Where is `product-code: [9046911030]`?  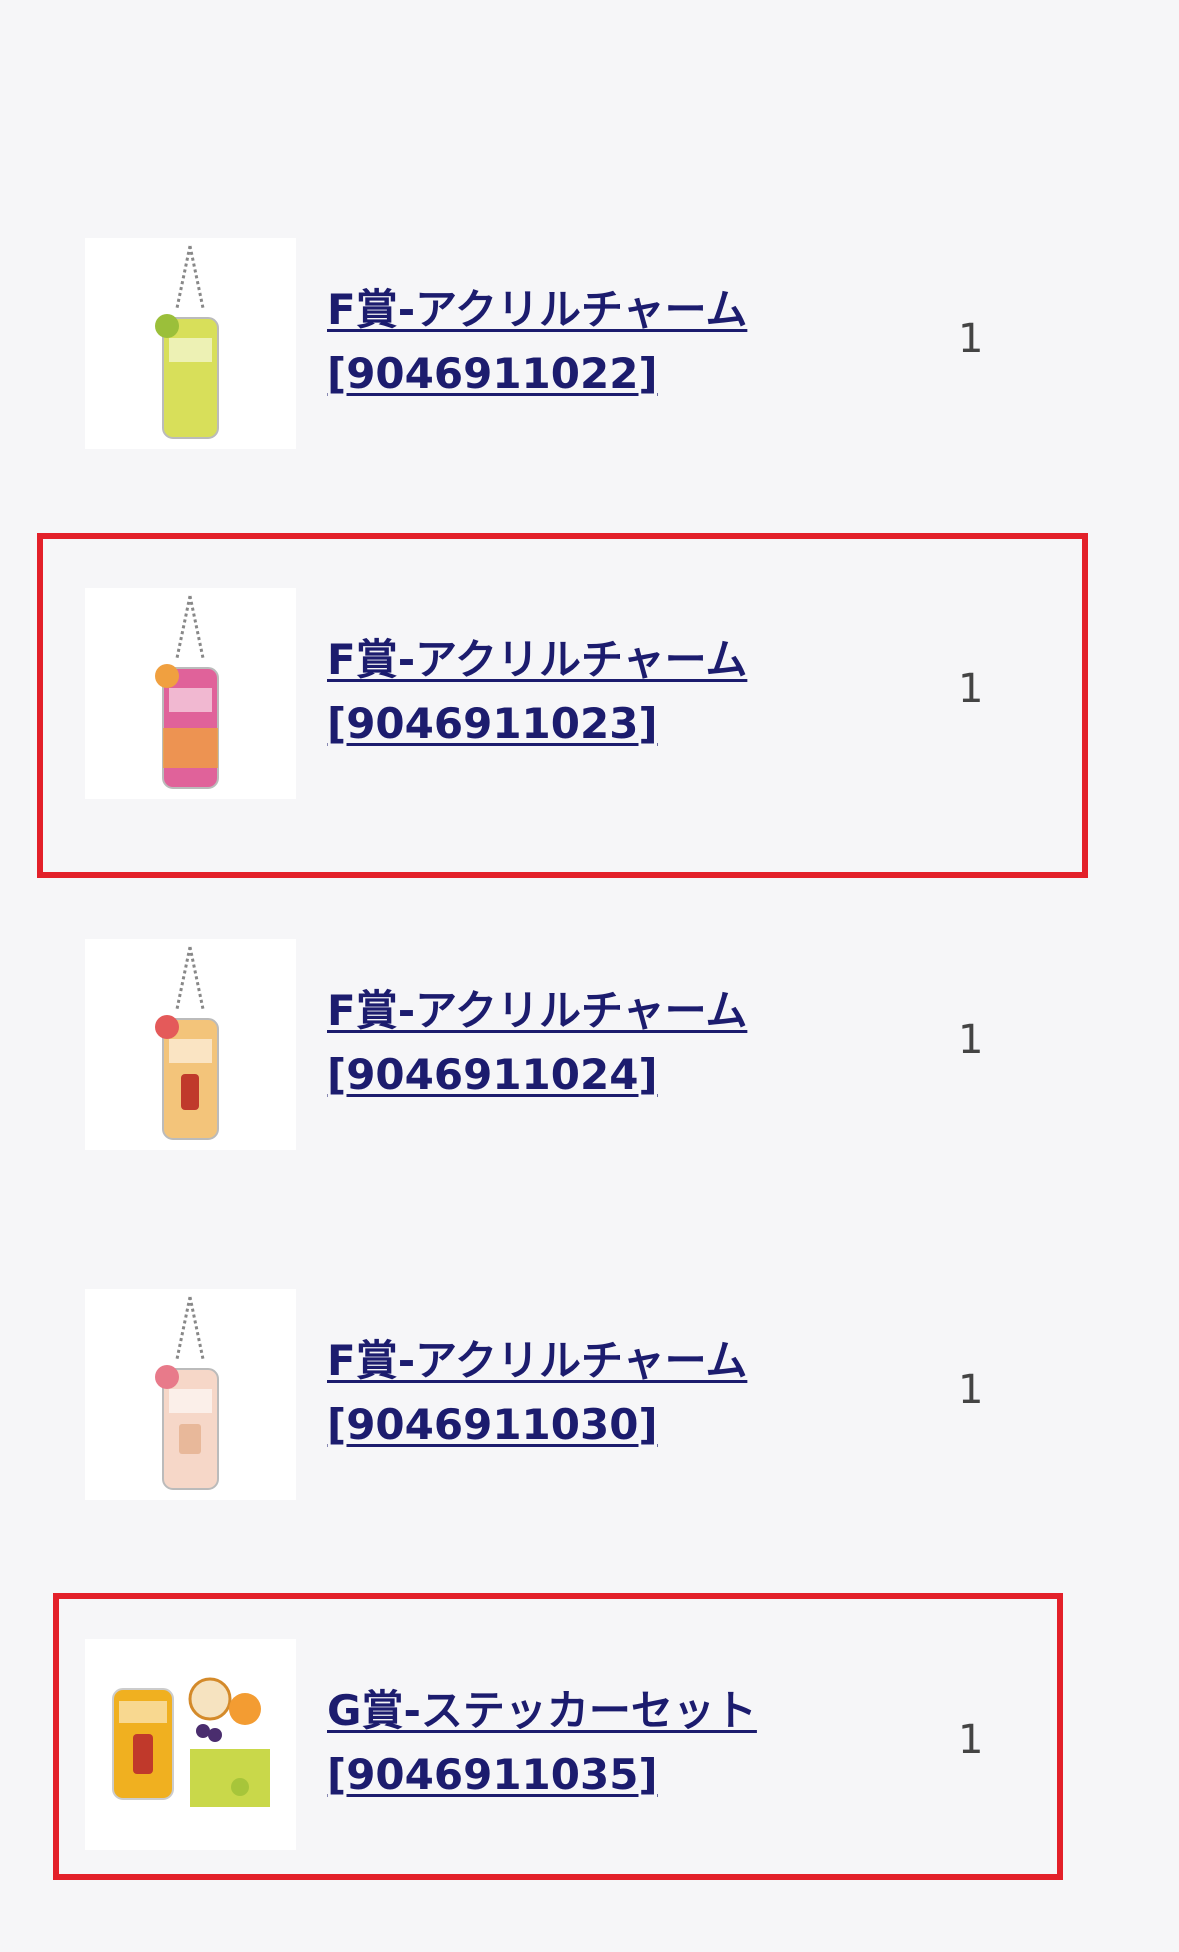
product-code: [9046911030] is located at coordinates (607, 1425).